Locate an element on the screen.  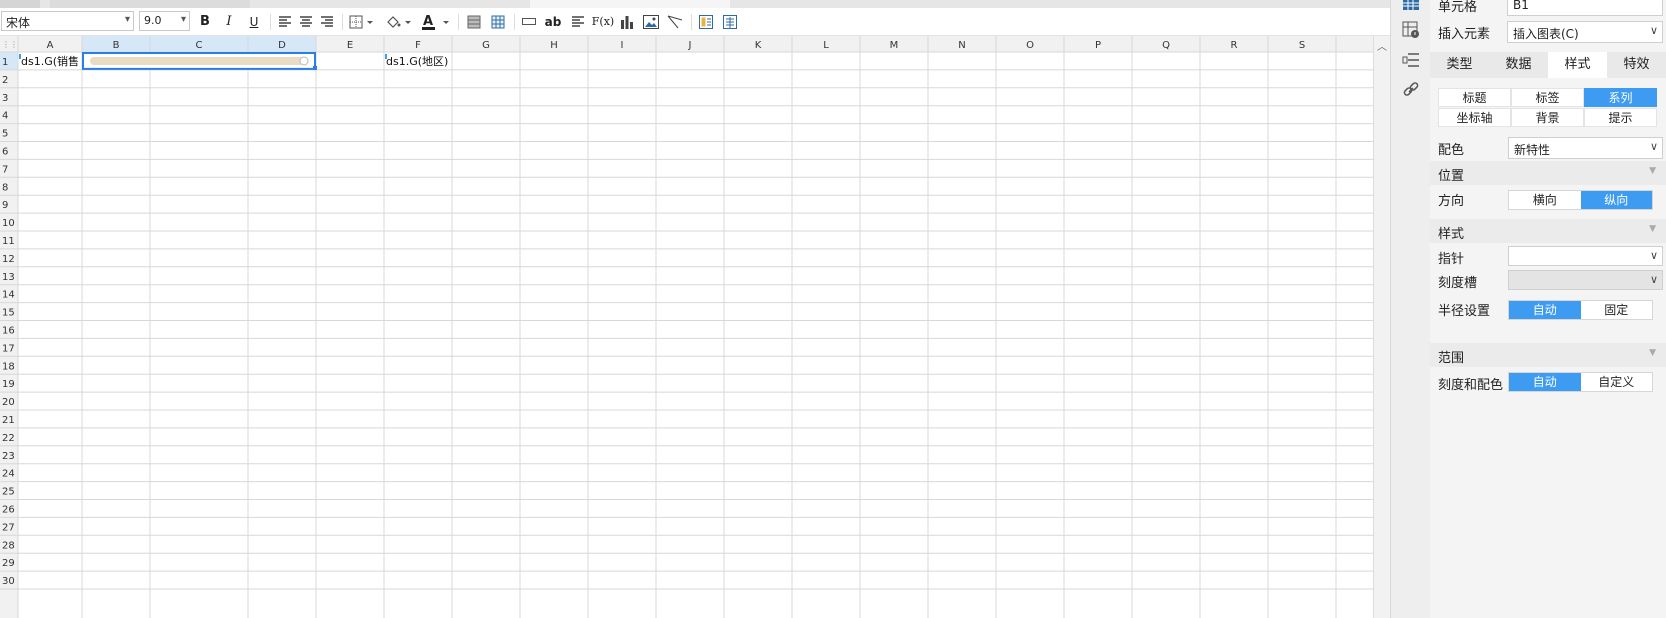
font-color-icon: A is located at coordinates (436, 21).